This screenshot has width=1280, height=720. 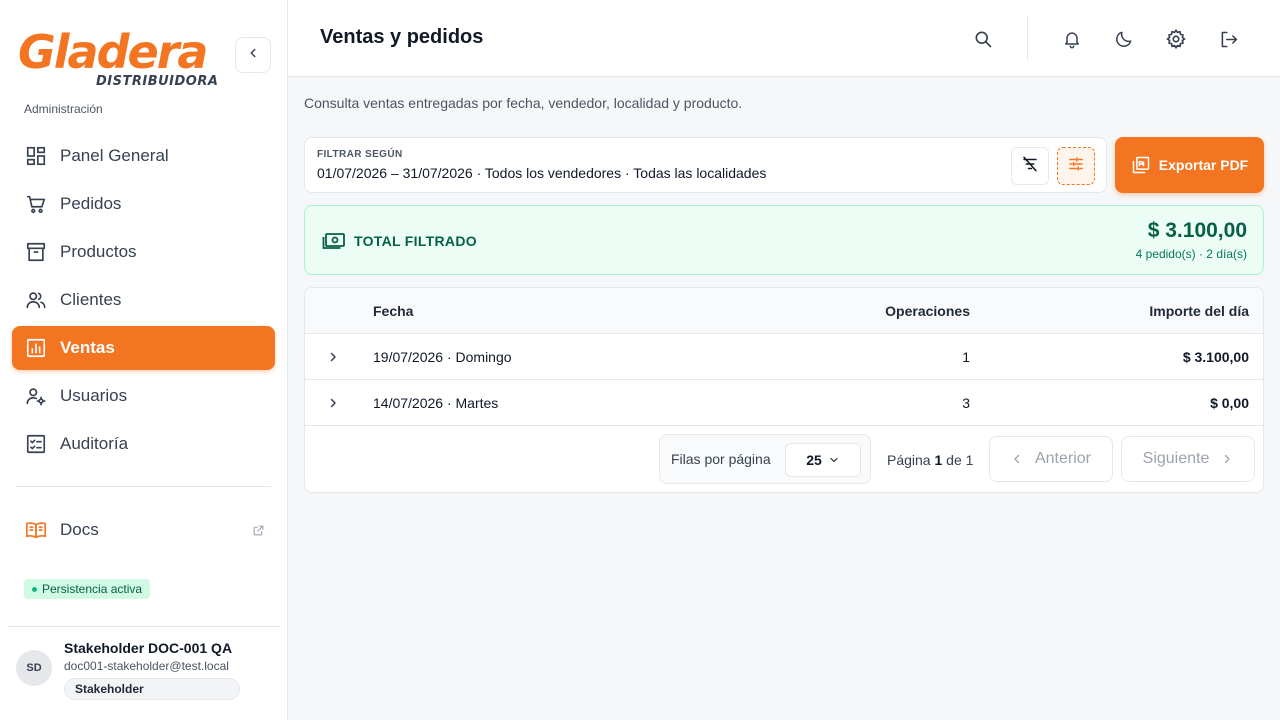 I want to click on header-divider, so click(x=1027, y=38).